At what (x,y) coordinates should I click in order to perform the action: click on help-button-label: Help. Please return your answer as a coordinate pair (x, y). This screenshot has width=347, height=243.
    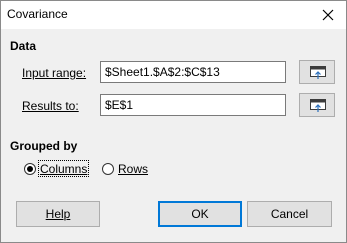
    Looking at the image, I should click on (58, 214).